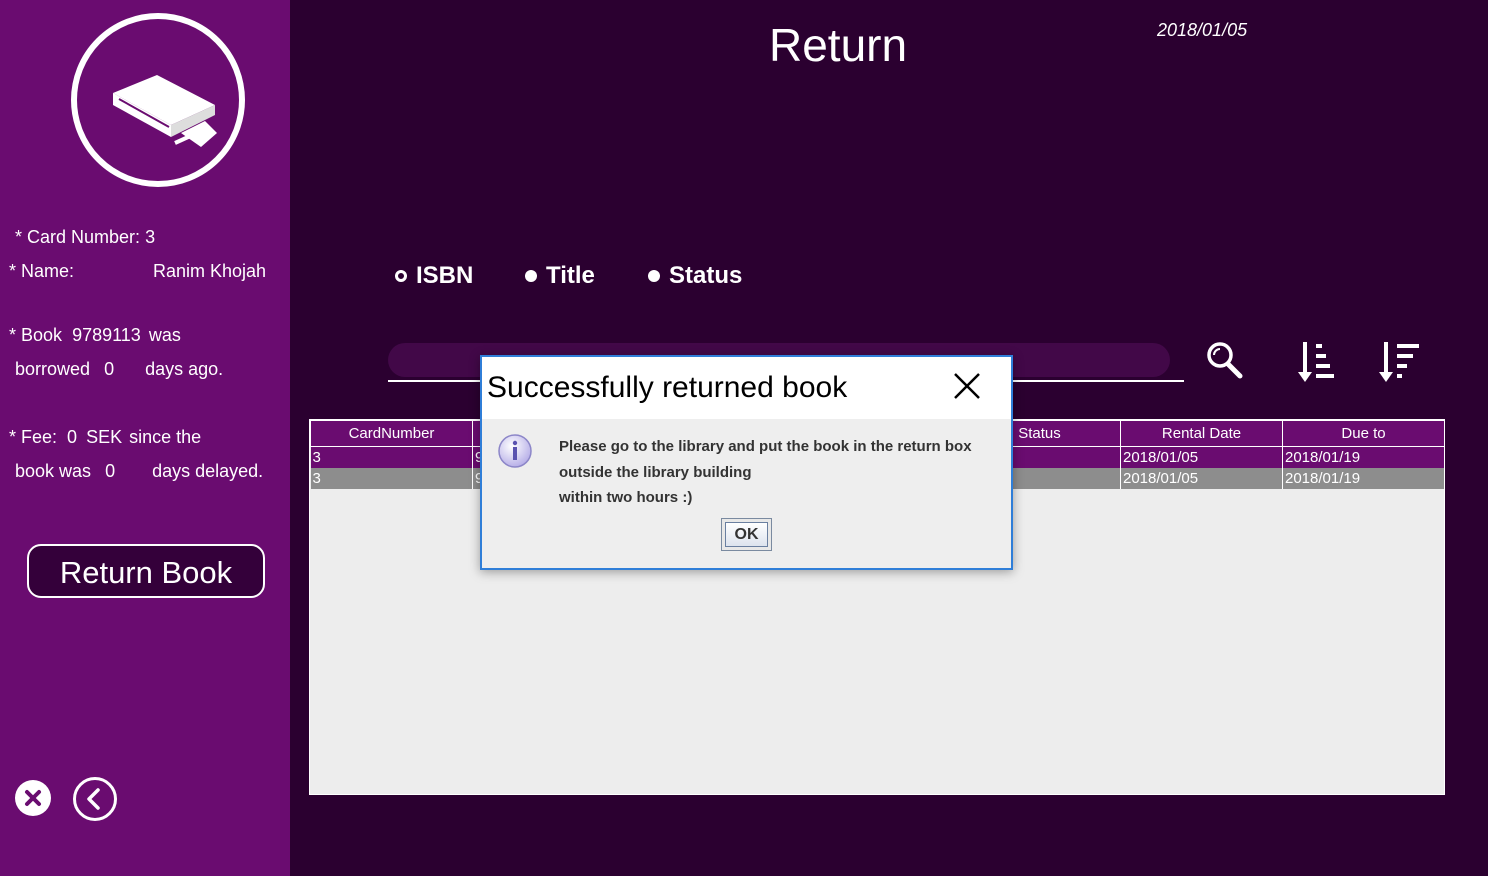  I want to click on name-value: Ranim Khojah, so click(210, 271).